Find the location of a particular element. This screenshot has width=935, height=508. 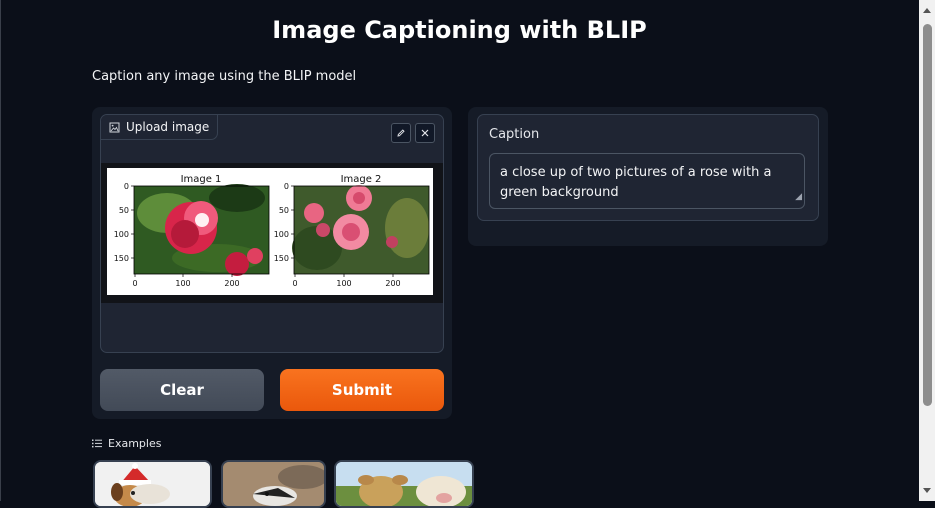

subplot-1-xtick: 0 is located at coordinates (134, 283).